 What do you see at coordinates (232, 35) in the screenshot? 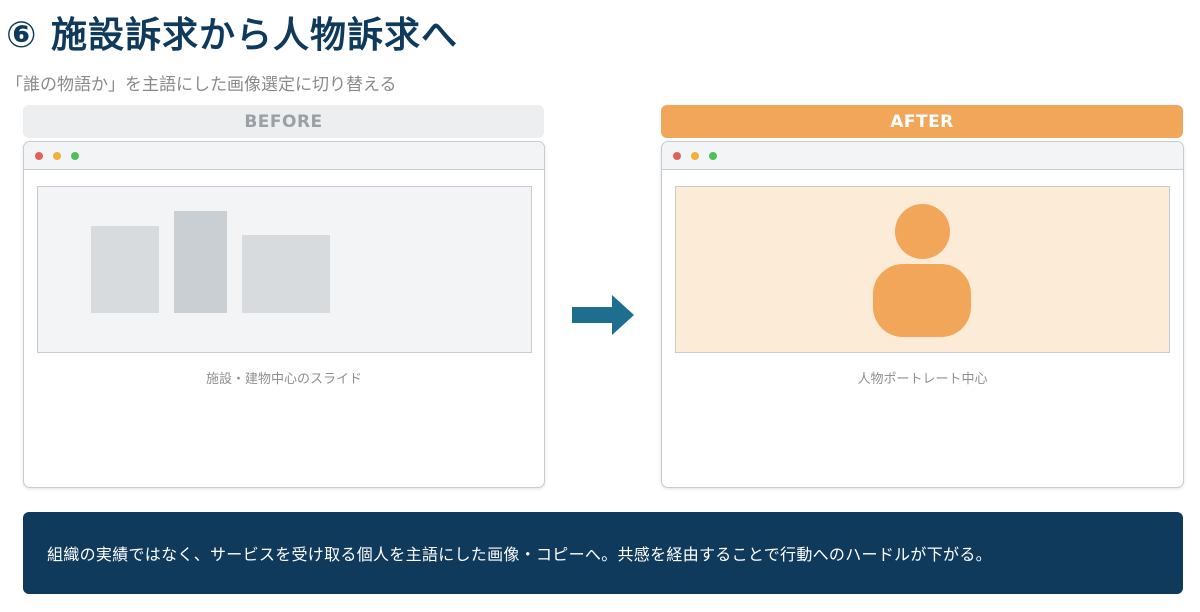
I see `page-title: ⑥ 施設訴求から人物訴求へ` at bounding box center [232, 35].